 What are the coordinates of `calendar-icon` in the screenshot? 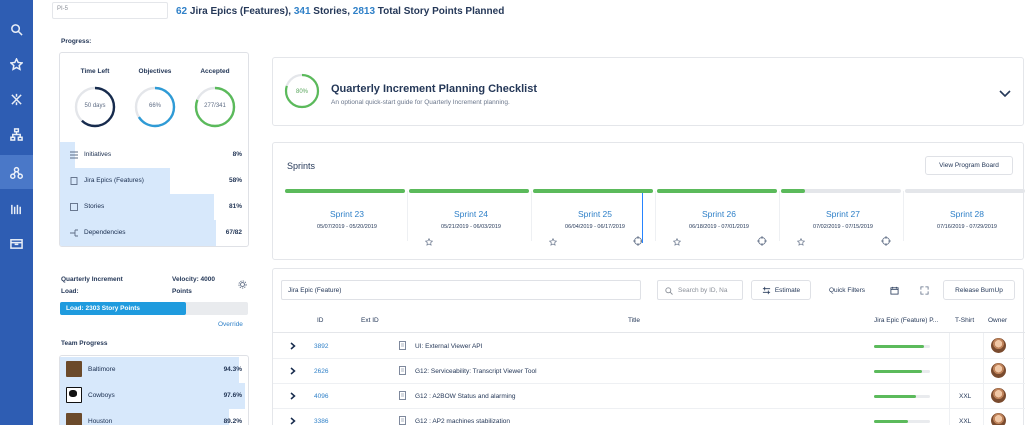 It's located at (894, 290).